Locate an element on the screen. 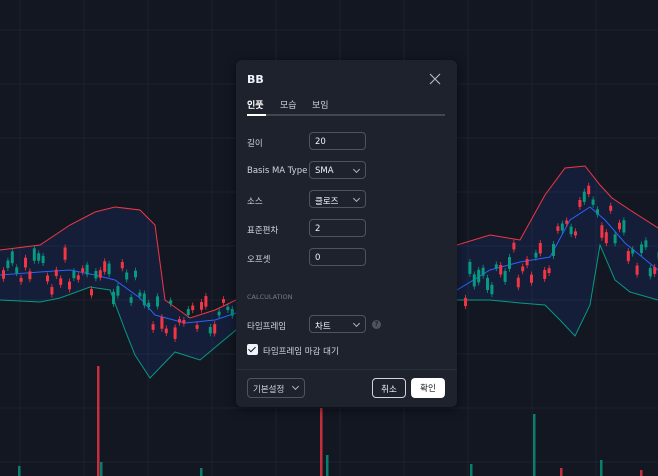  dialog-title: BB is located at coordinates (255, 79).